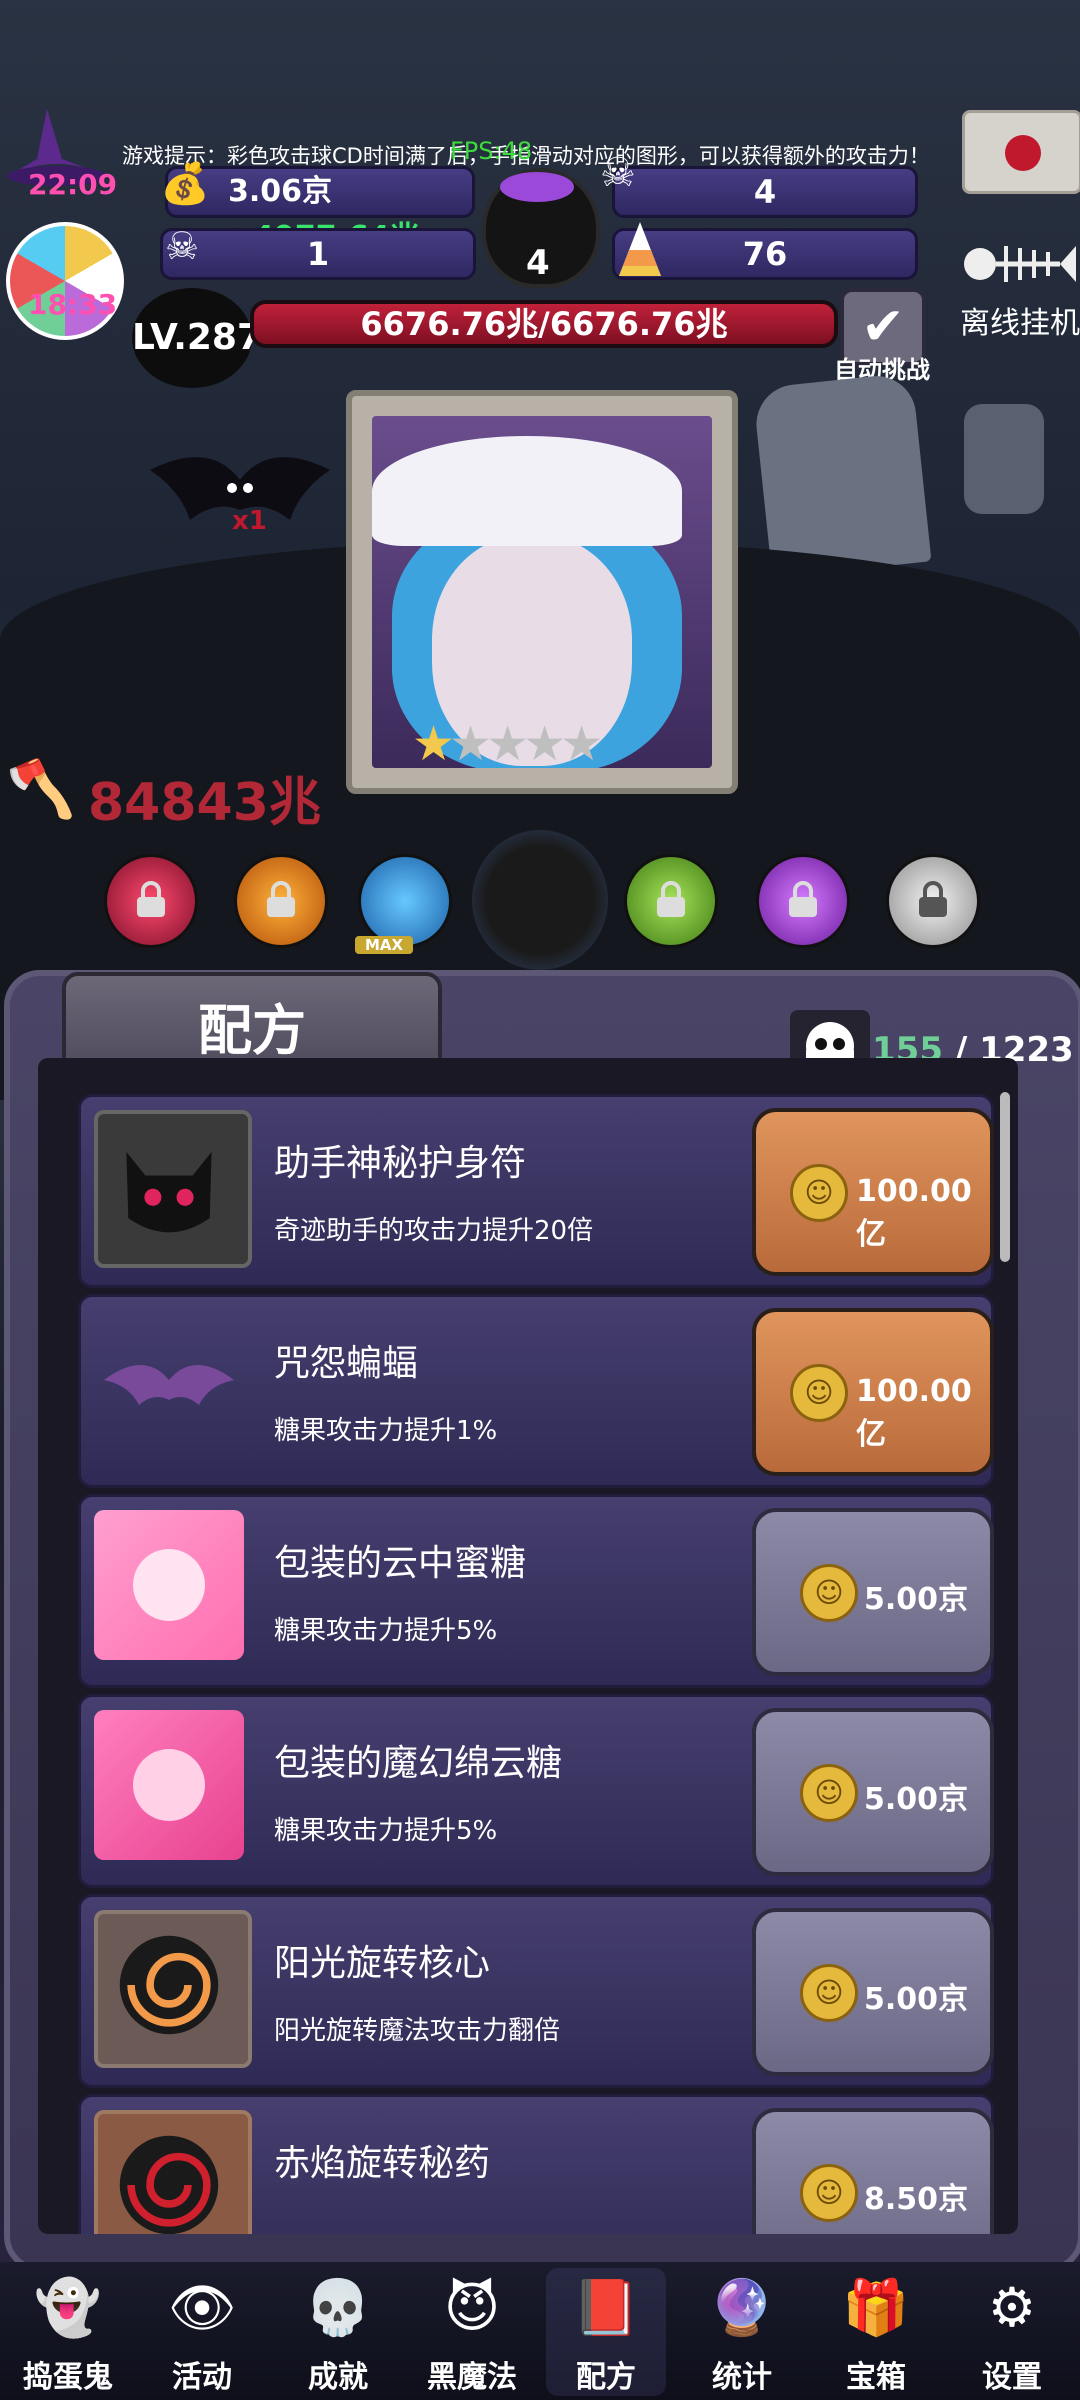 Image resolution: width=1080 pixels, height=2400 pixels. Describe the element at coordinates (65, 281) in the screenshot. I see `candy-clock-icon` at that location.